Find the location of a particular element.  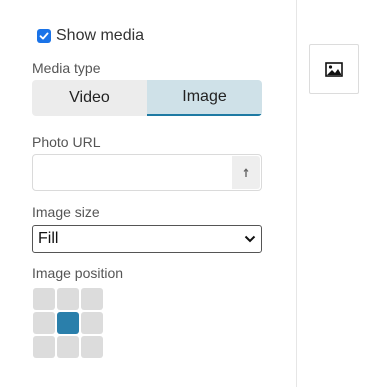

image-icon is located at coordinates (334, 69).